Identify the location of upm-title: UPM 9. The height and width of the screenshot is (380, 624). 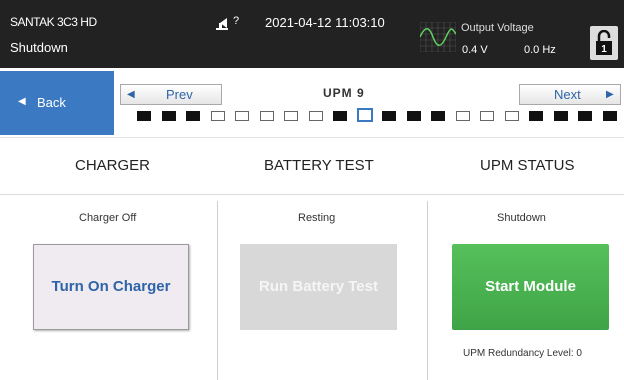
(344, 93).